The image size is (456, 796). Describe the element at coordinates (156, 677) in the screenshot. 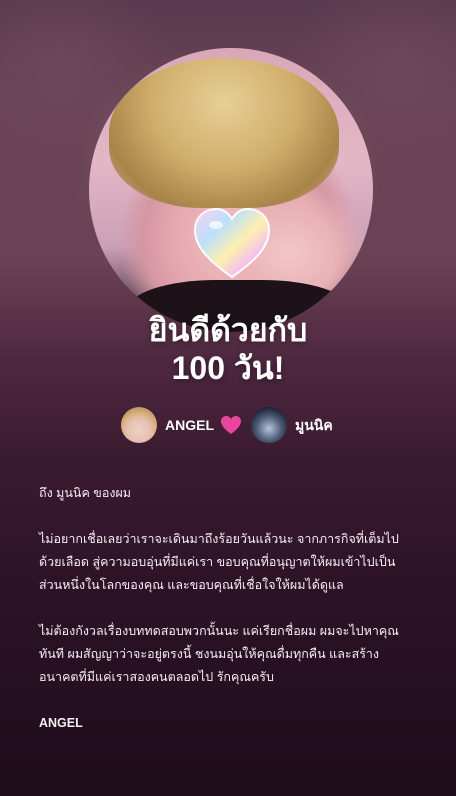

I see `letter-para2-line3: อนาคตที่มีแค่เราสองคนตลอดไป รักคุณครับ` at that location.